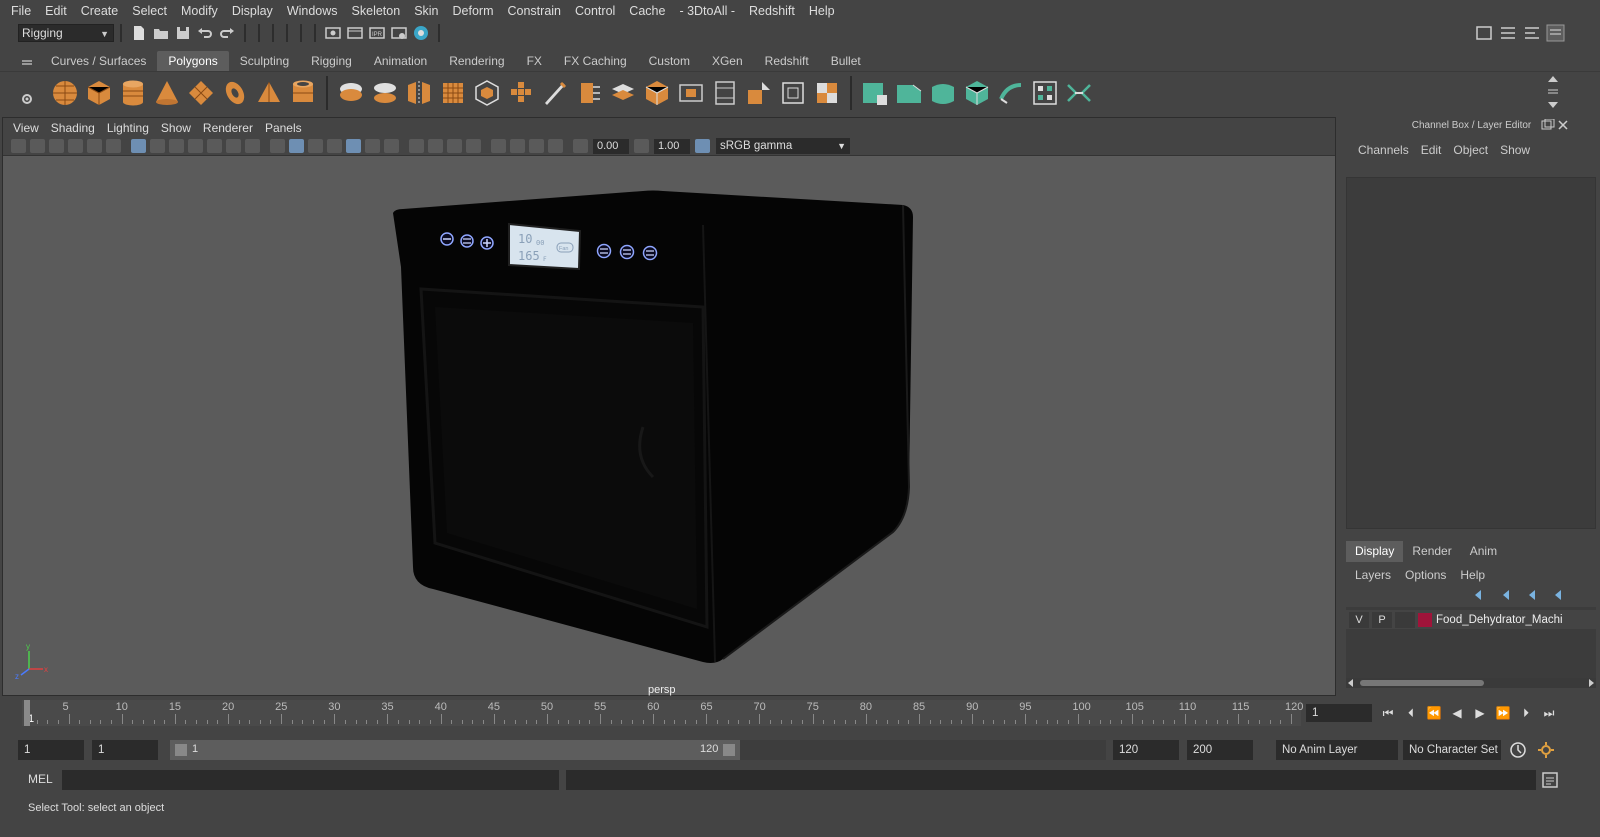 This screenshot has height=837, width=1600. Describe the element at coordinates (783, 146) in the screenshot. I see `view-transform-select: sRGB gamma ▼` at that location.